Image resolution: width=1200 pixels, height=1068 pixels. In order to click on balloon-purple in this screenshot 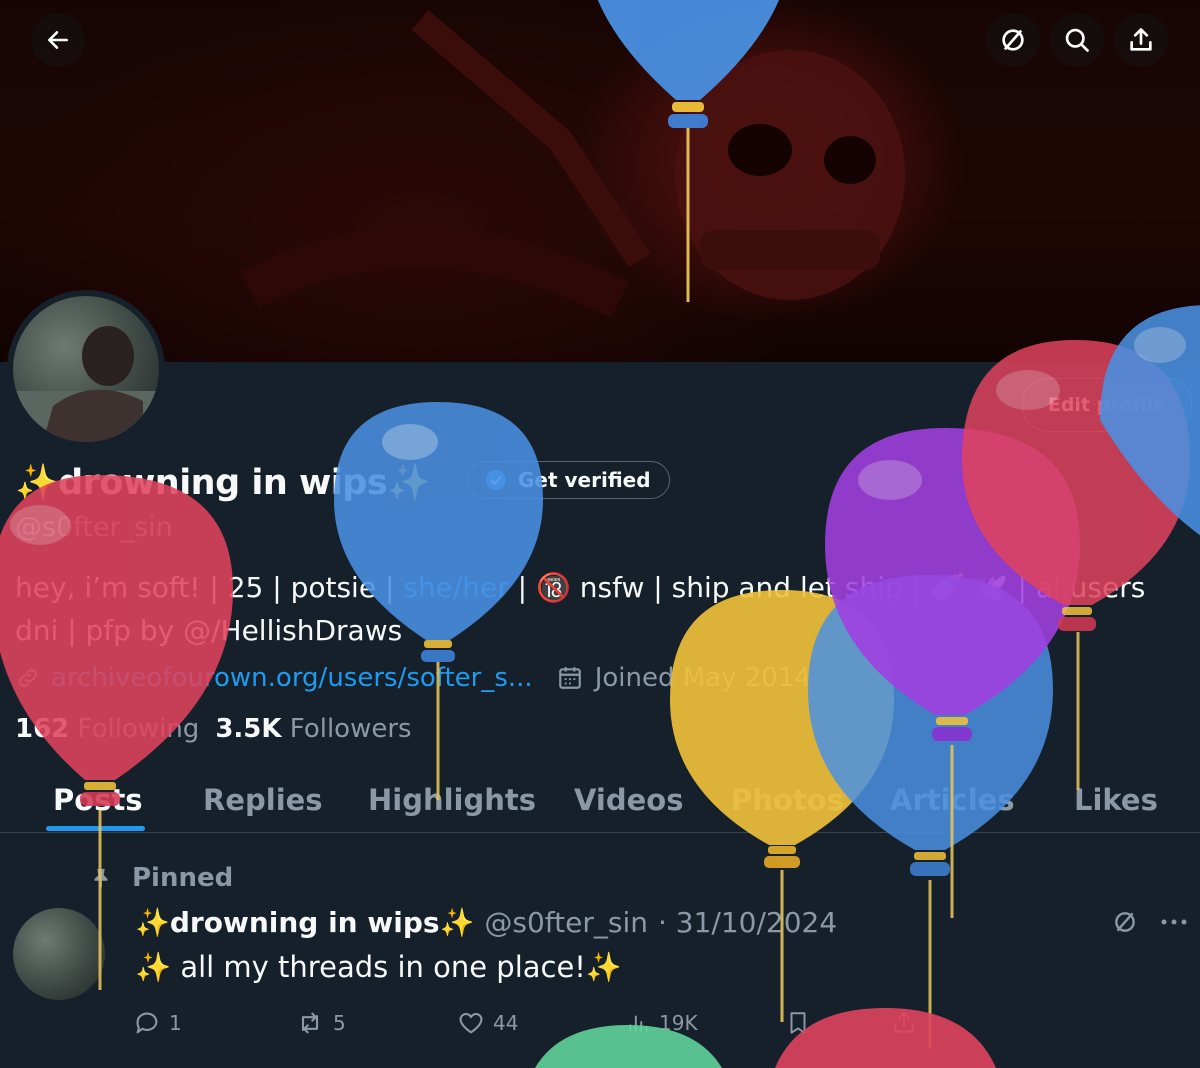, I will do `click(952, 673)`.